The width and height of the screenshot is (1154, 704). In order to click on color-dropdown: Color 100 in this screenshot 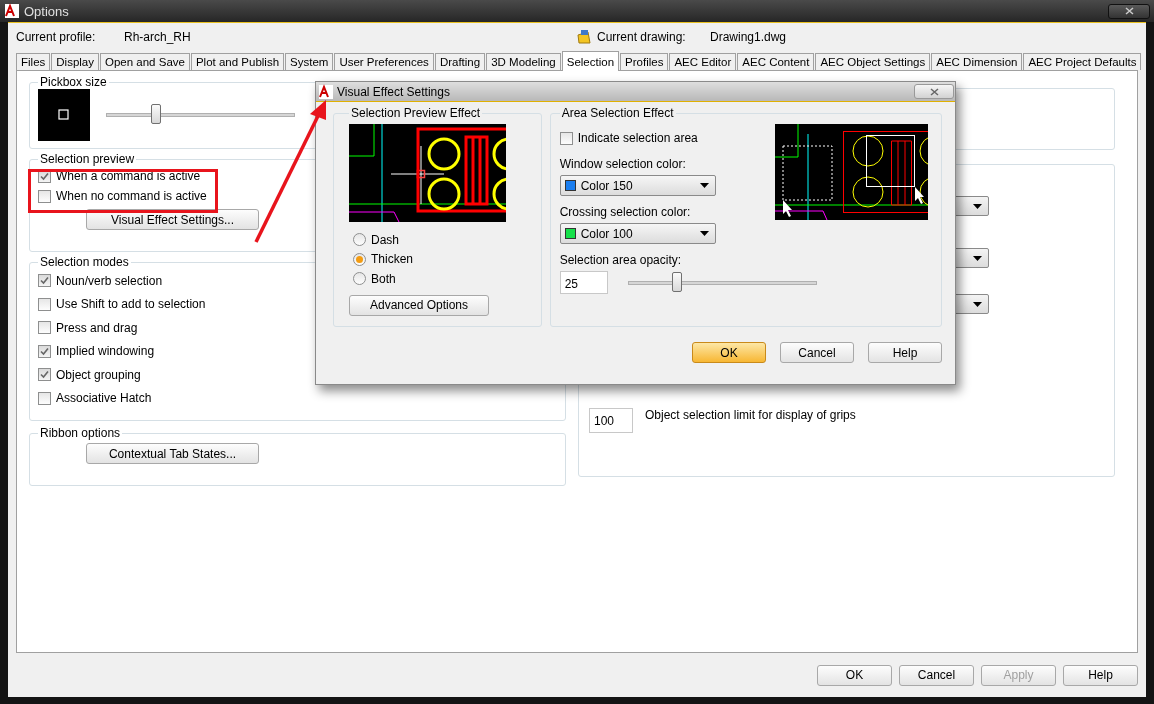, I will do `click(637, 233)`.